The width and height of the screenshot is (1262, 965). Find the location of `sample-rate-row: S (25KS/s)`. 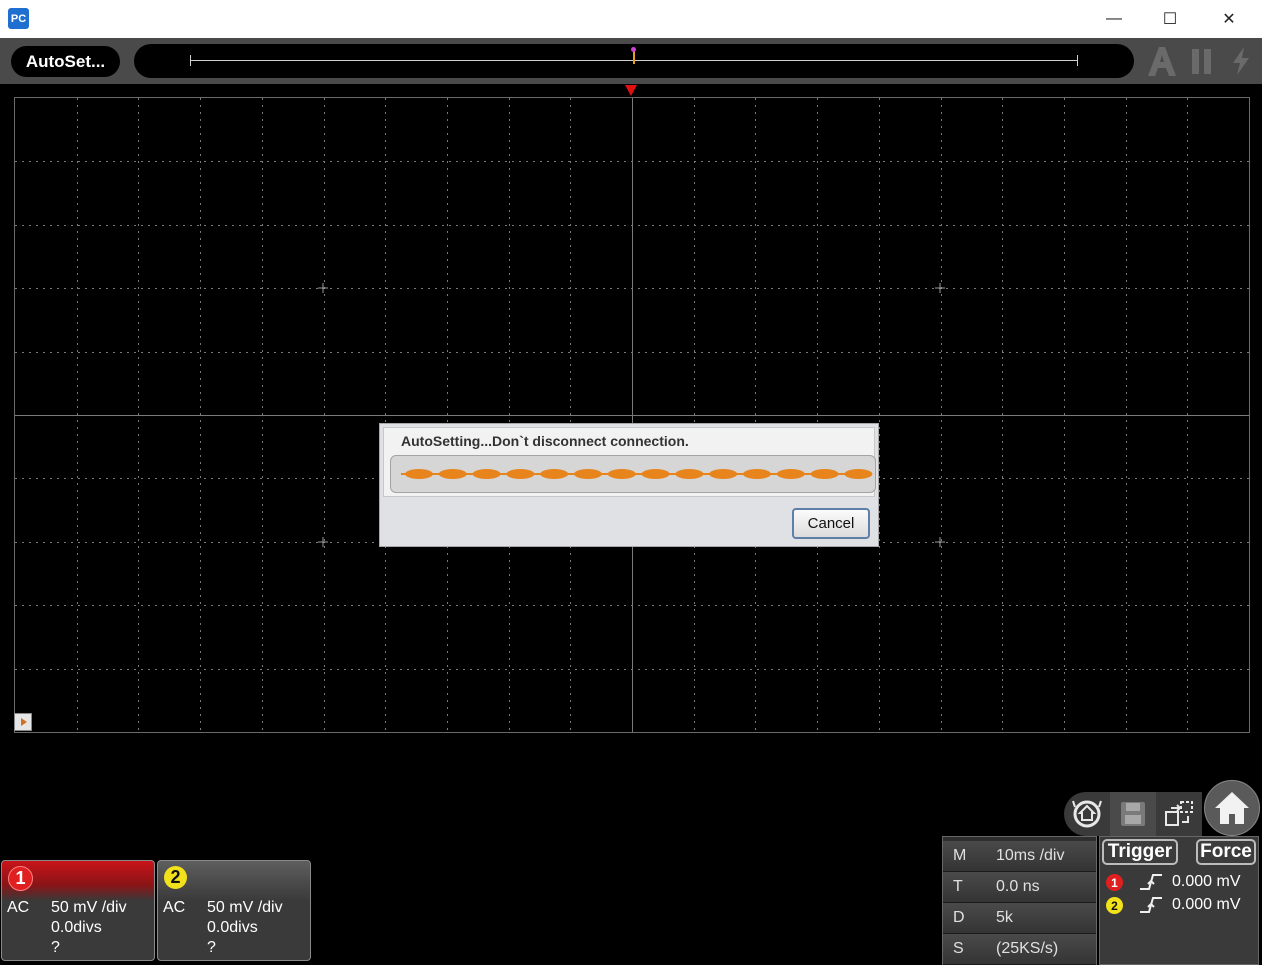

sample-rate-row: S (25KS/s) is located at coordinates (1019, 949).